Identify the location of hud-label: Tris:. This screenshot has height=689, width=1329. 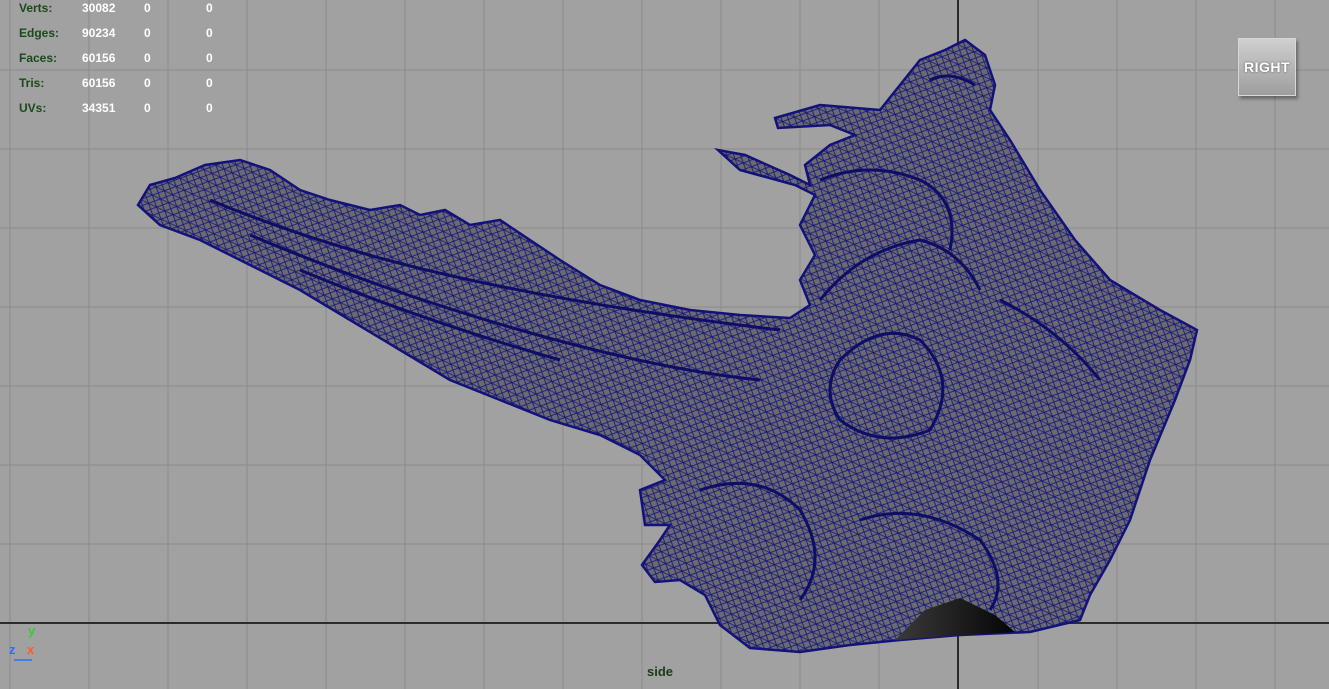
(32, 83).